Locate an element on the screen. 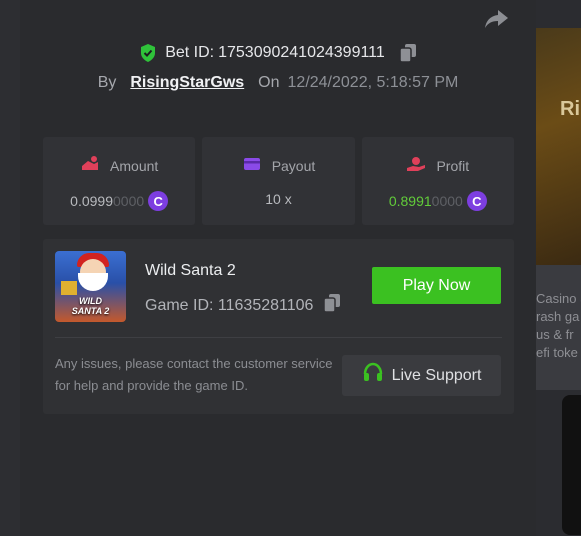 The width and height of the screenshot is (581, 536). shield-check-icon is located at coordinates (148, 53).